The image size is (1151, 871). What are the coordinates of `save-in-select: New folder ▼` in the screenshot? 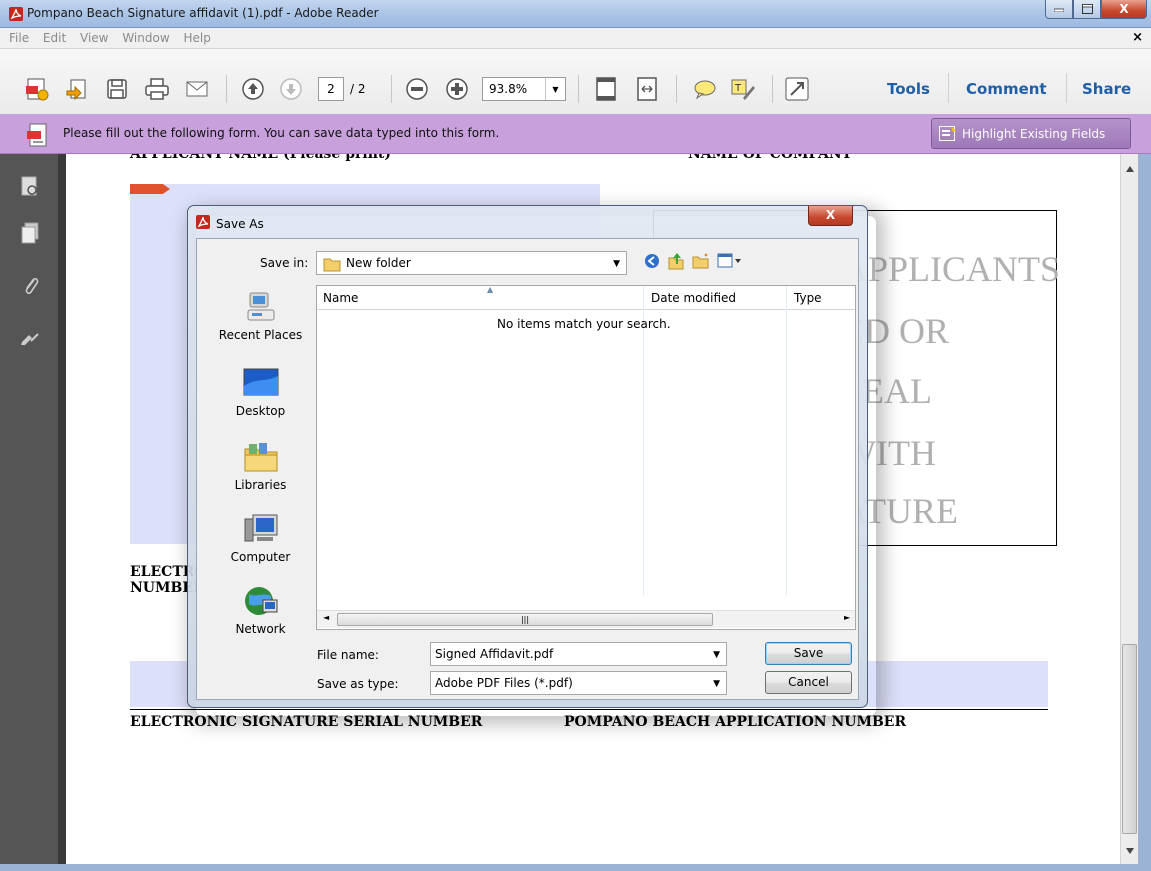 It's located at (471, 263).